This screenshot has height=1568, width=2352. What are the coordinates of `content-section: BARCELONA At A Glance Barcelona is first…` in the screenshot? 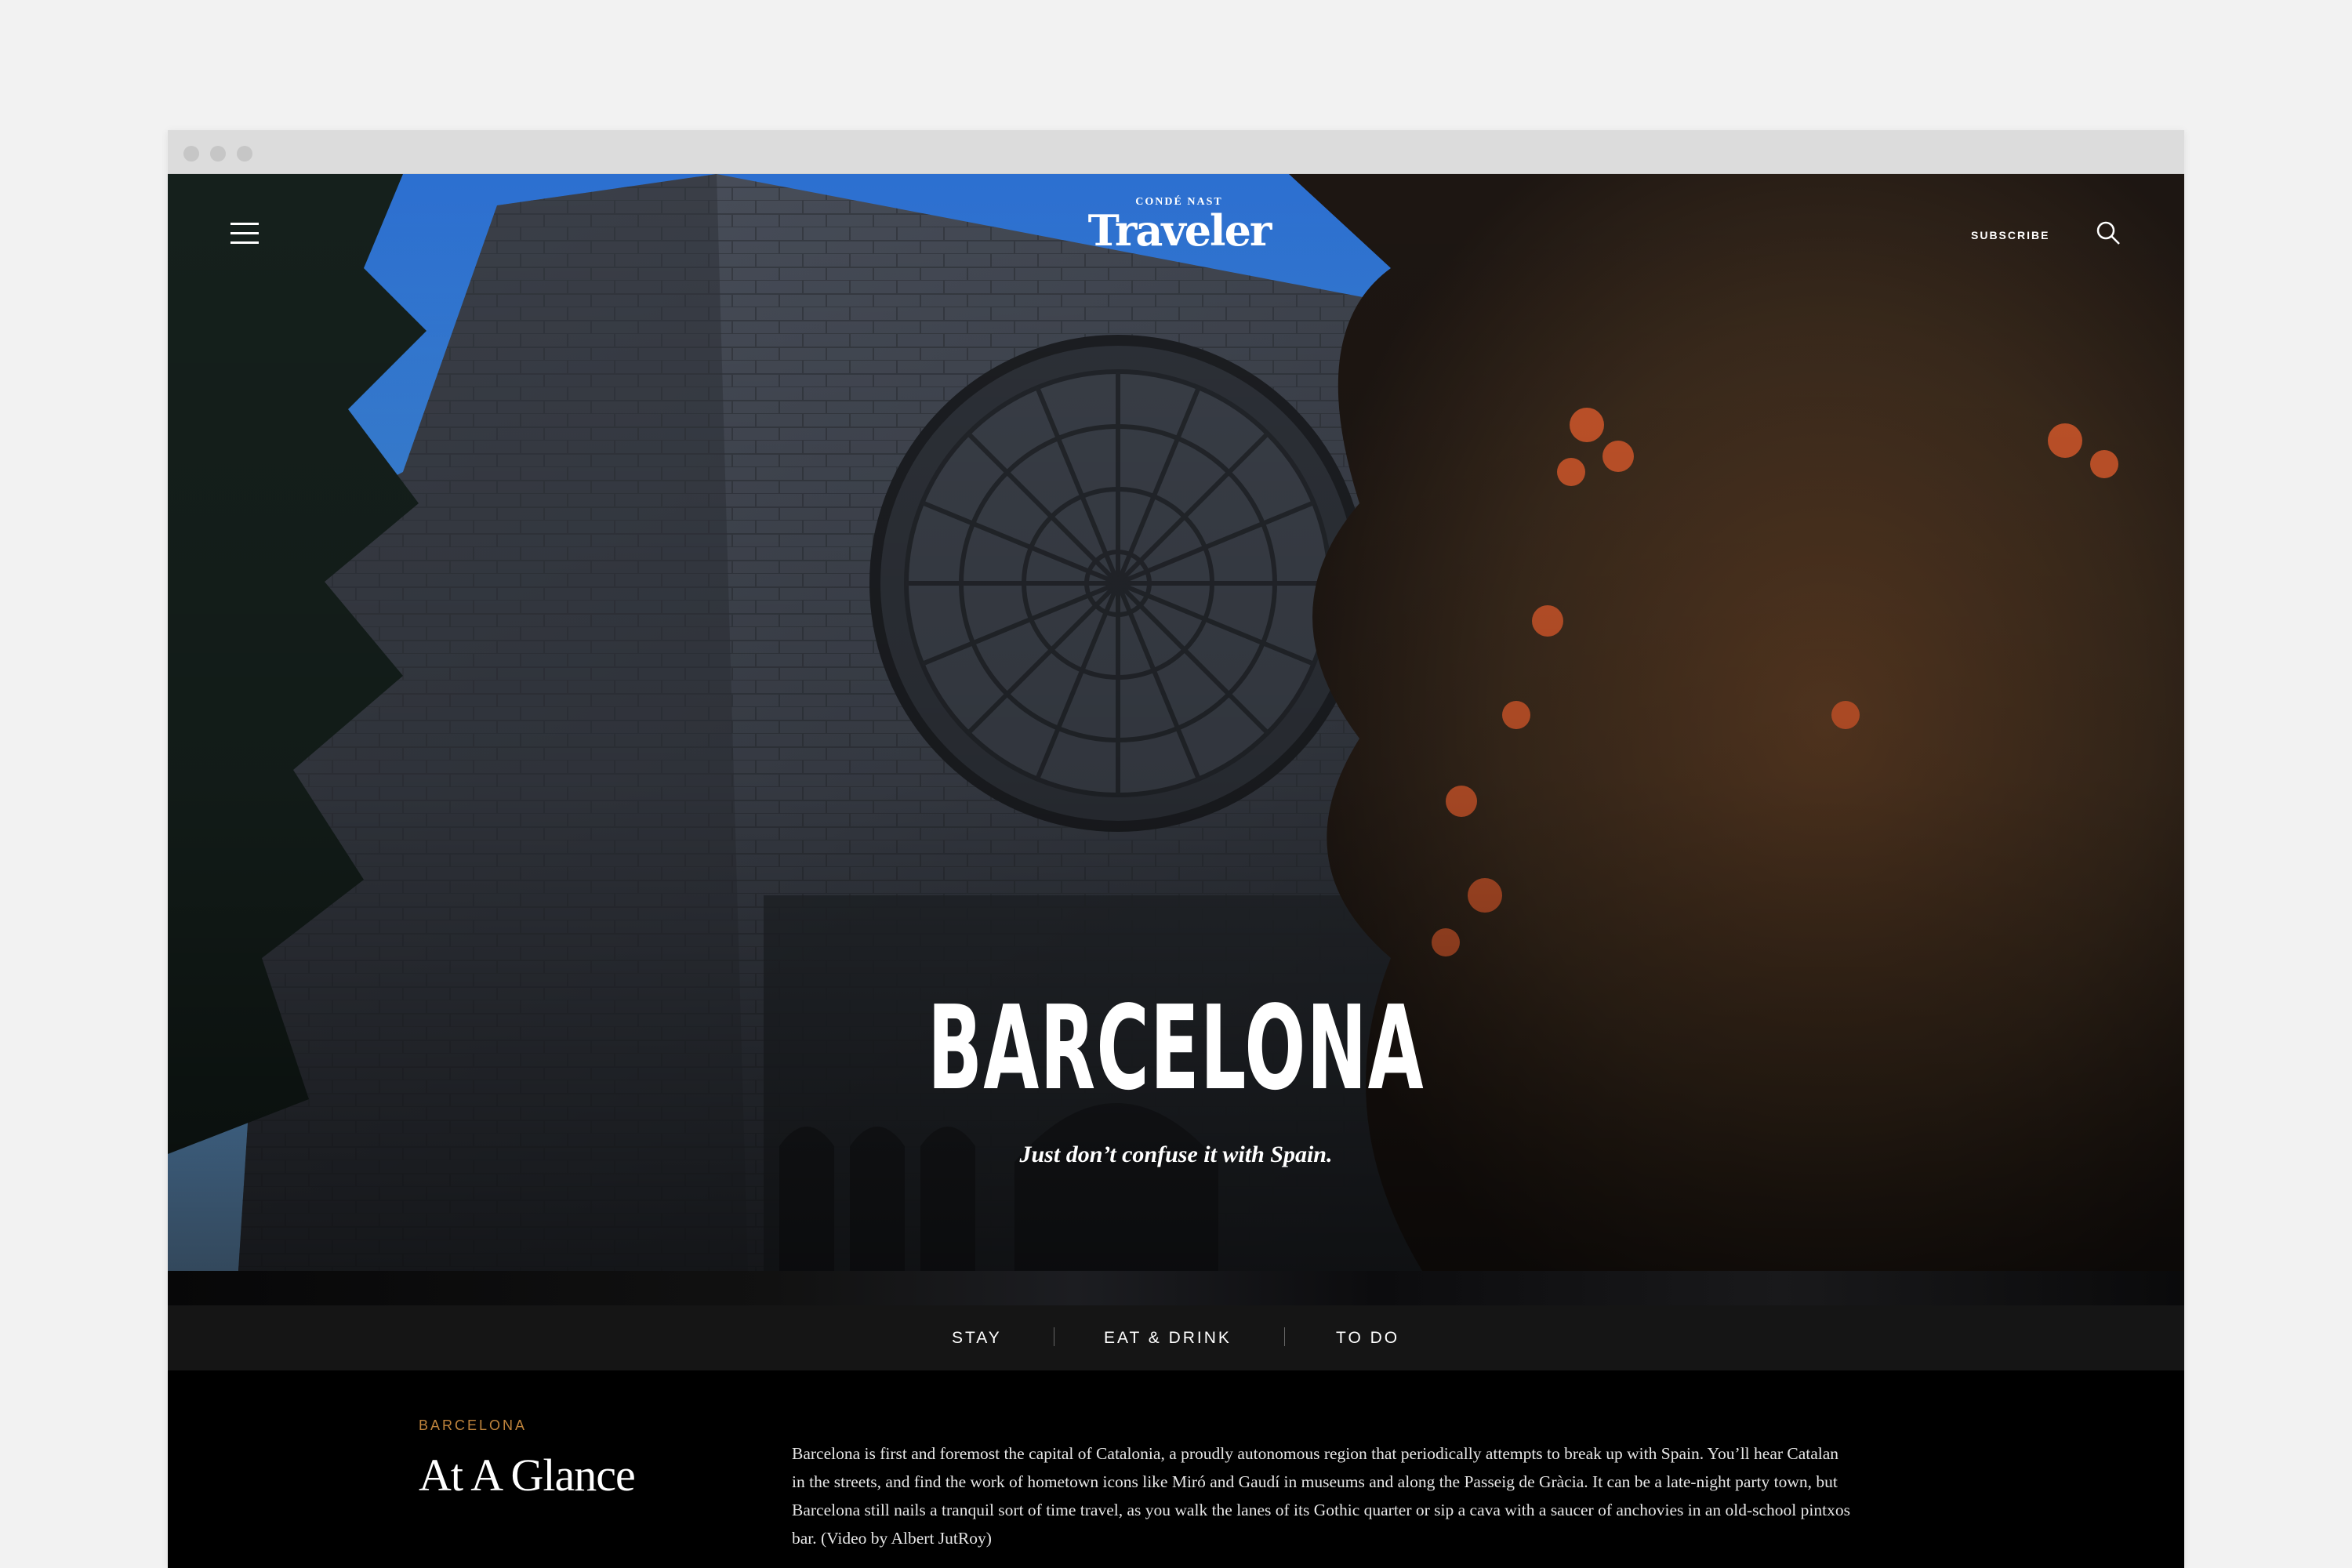 It's located at (1176, 1469).